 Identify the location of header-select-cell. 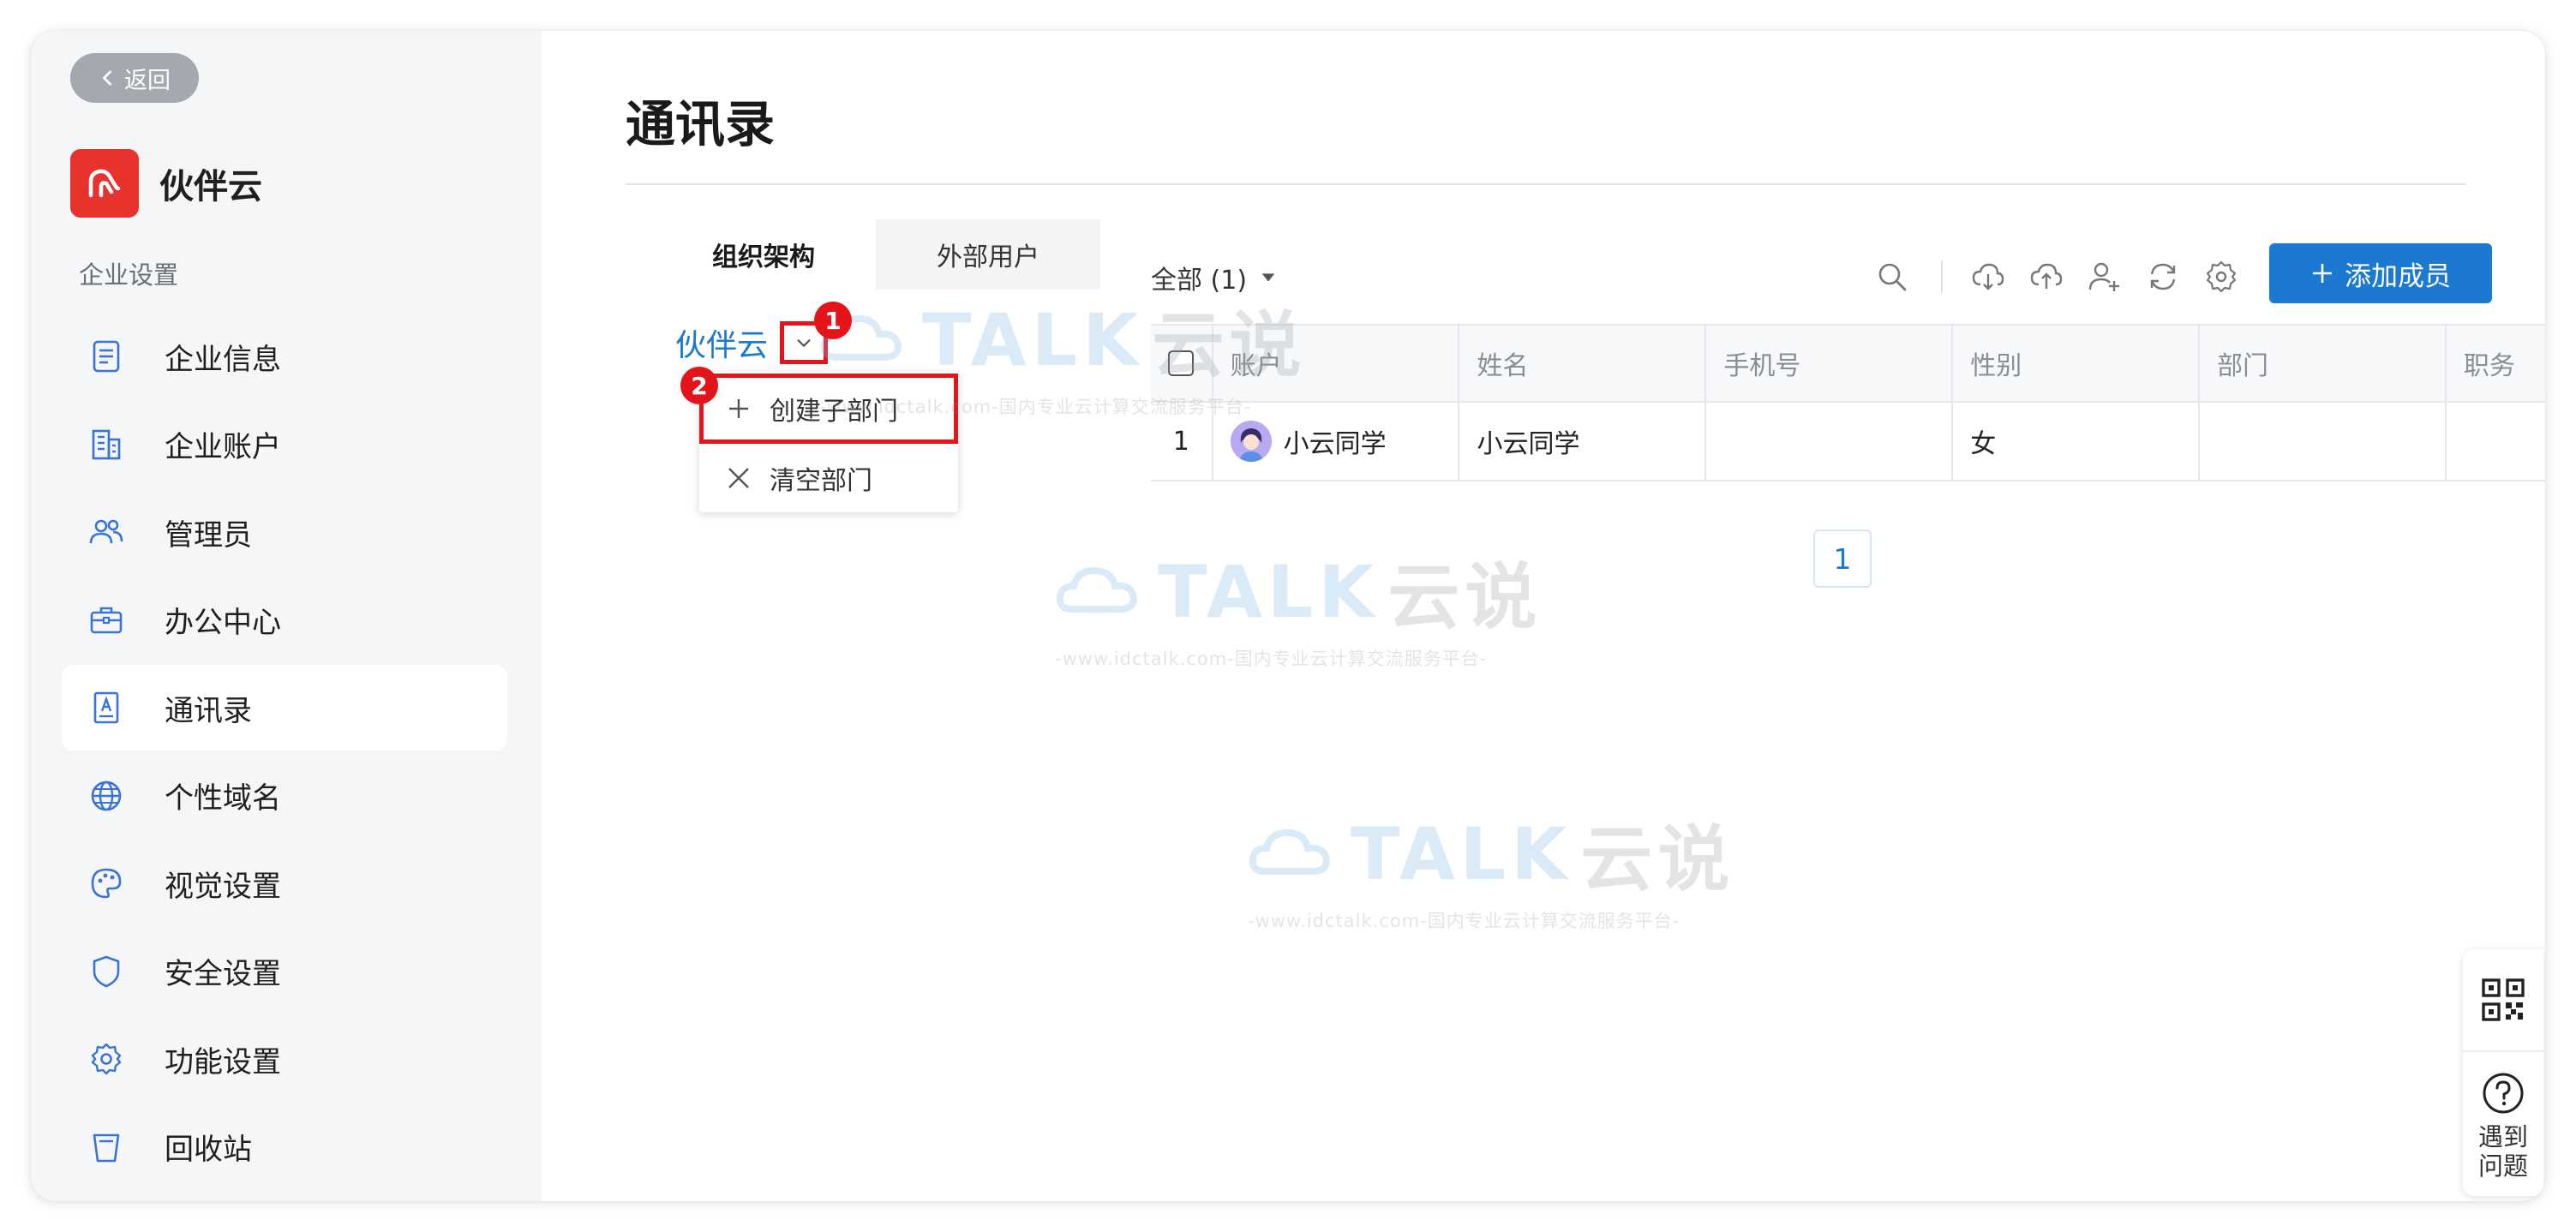
(1182, 363).